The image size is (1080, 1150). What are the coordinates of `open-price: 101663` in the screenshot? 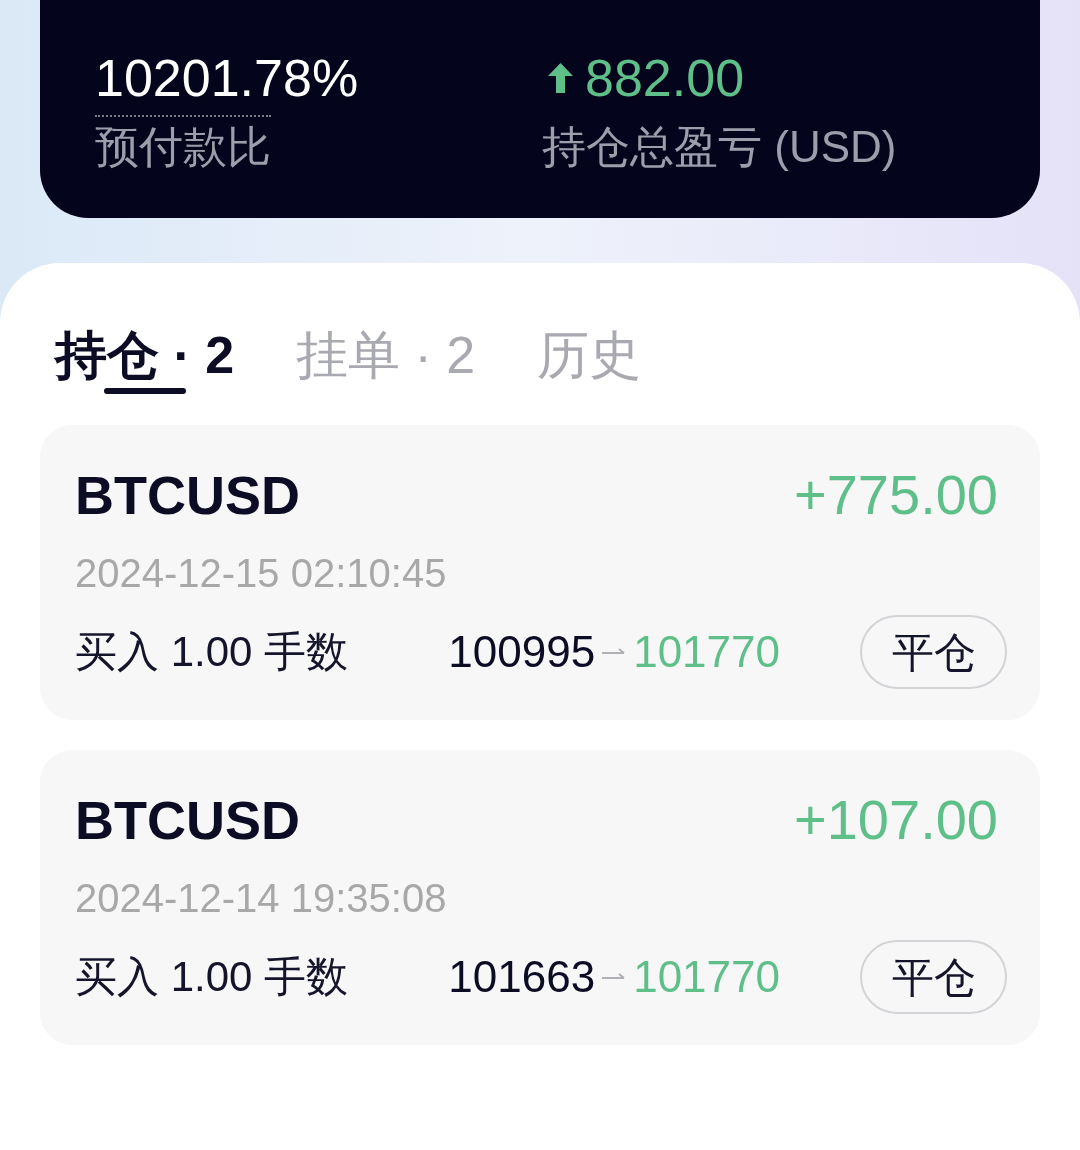 It's located at (522, 977).